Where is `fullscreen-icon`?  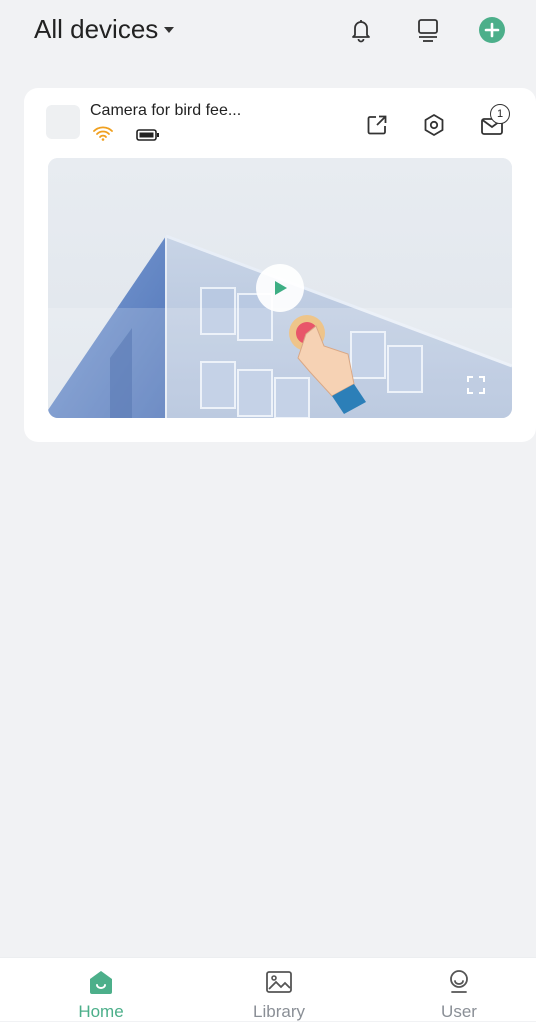
fullscreen-icon is located at coordinates (476, 387).